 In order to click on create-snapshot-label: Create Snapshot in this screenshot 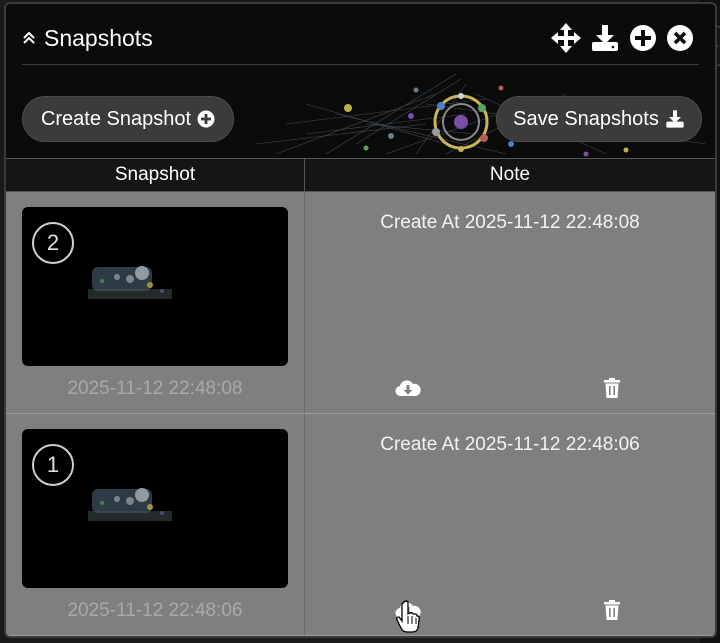, I will do `click(116, 118)`.